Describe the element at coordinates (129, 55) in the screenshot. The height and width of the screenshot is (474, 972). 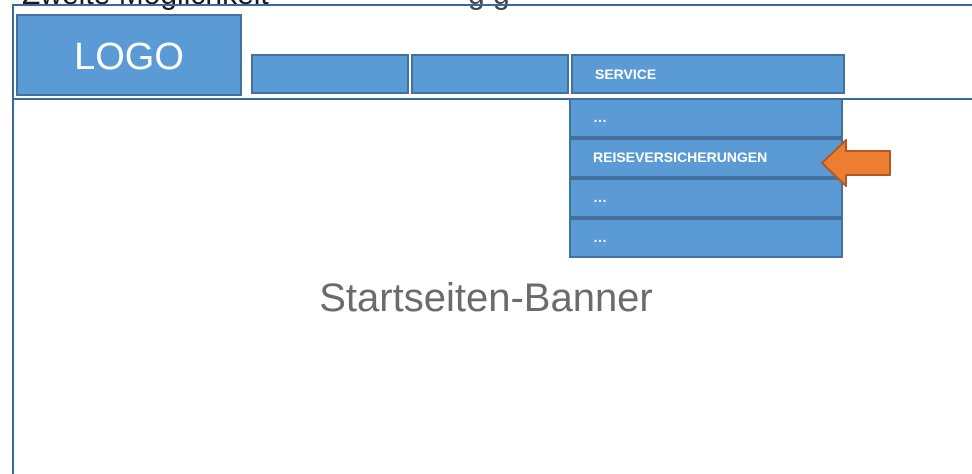
I see `logo: LOGO` at that location.